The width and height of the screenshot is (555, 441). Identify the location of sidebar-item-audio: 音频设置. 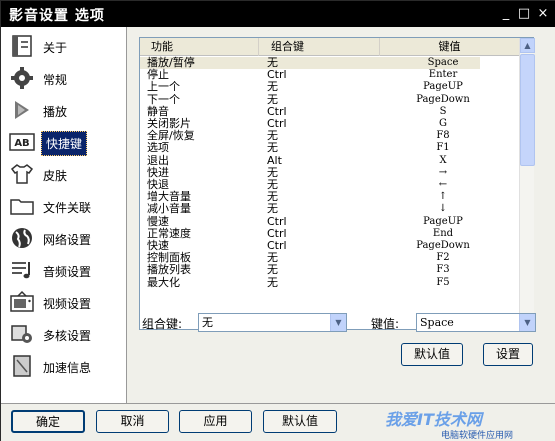
(64, 270).